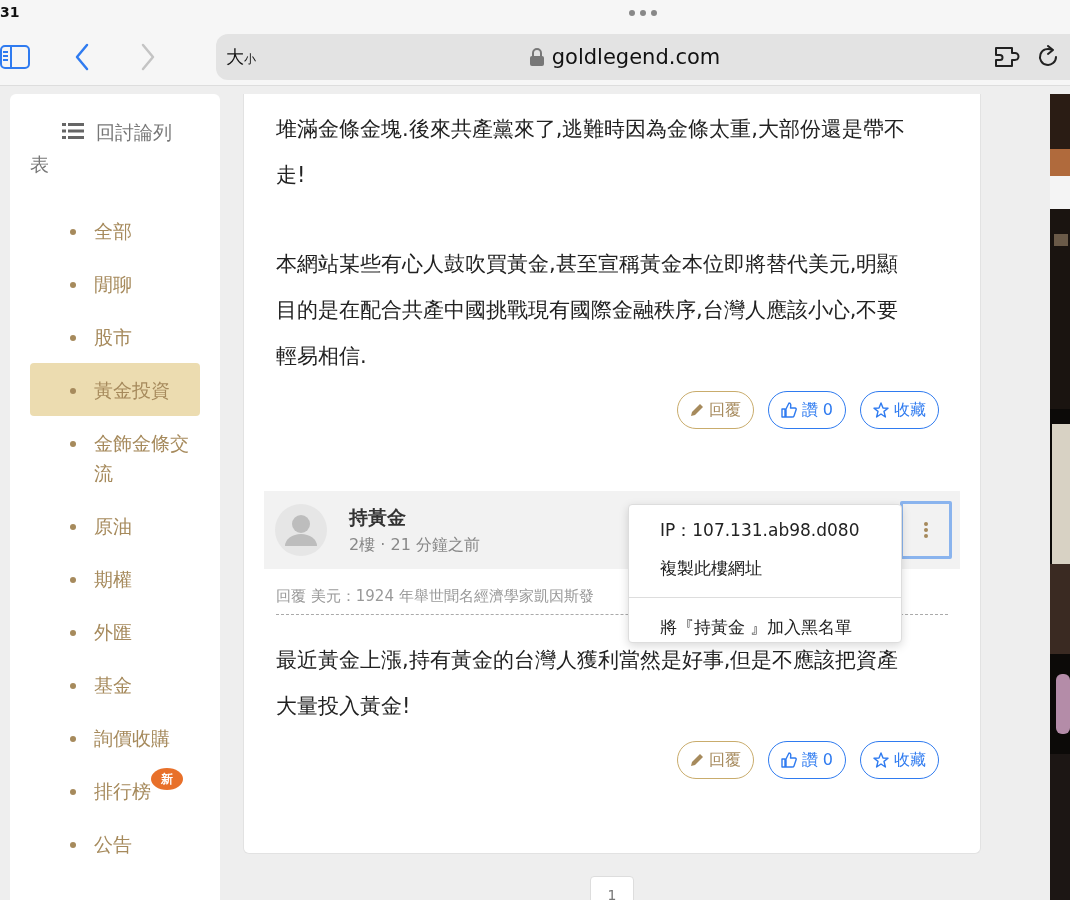 Image resolution: width=1070 pixels, height=900 pixels. What do you see at coordinates (115, 336) in the screenshot?
I see `category-item: 股市` at bounding box center [115, 336].